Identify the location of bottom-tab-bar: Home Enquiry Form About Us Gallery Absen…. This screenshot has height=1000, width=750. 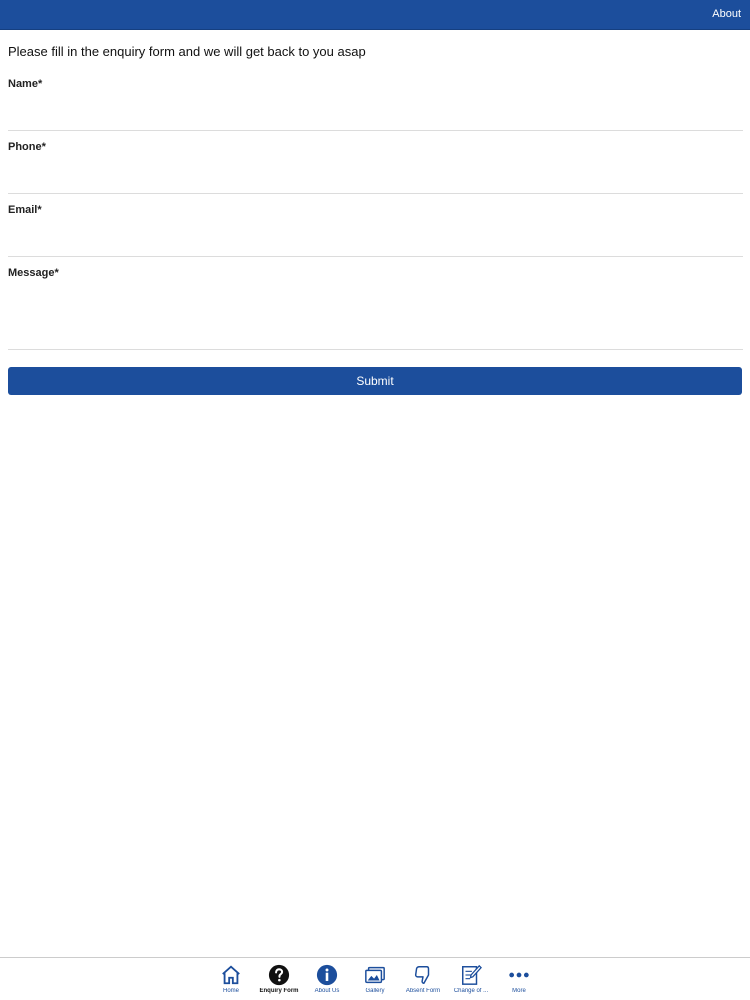
(375, 978).